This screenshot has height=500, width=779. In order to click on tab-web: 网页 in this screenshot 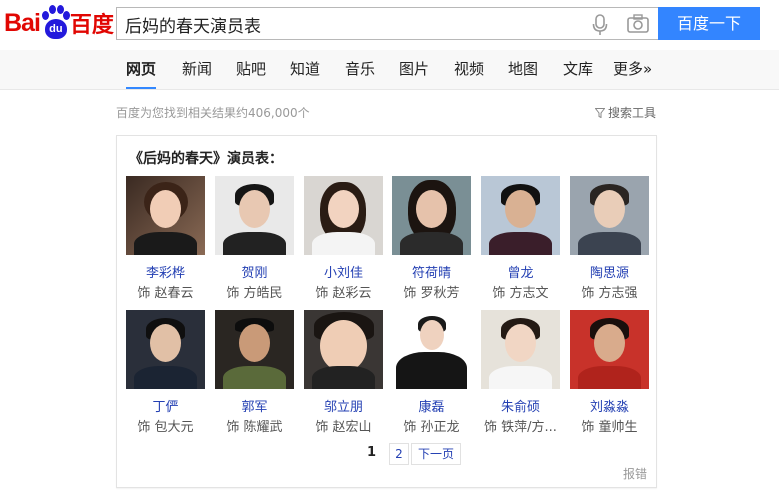, I will do `click(141, 69)`.